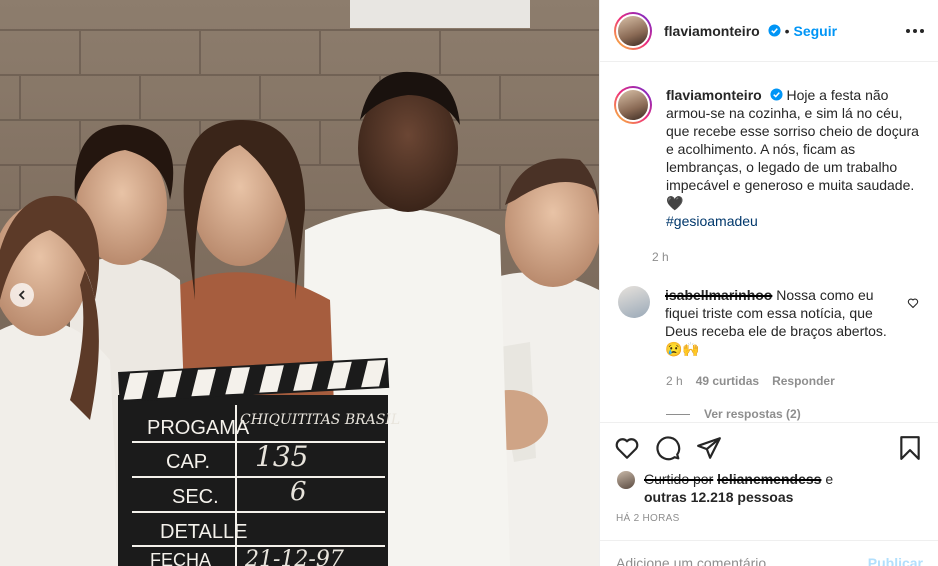 Image resolution: width=938 pixels, height=566 pixels. Describe the element at coordinates (915, 31) in the screenshot. I see `more-options-icon` at that location.